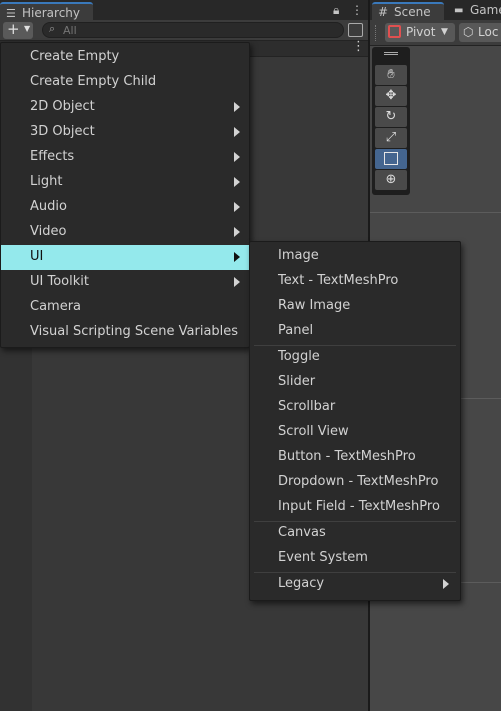 This screenshot has width=501, height=711. What do you see at coordinates (323, 557) in the screenshot?
I see `menu-item-label: Event System` at bounding box center [323, 557].